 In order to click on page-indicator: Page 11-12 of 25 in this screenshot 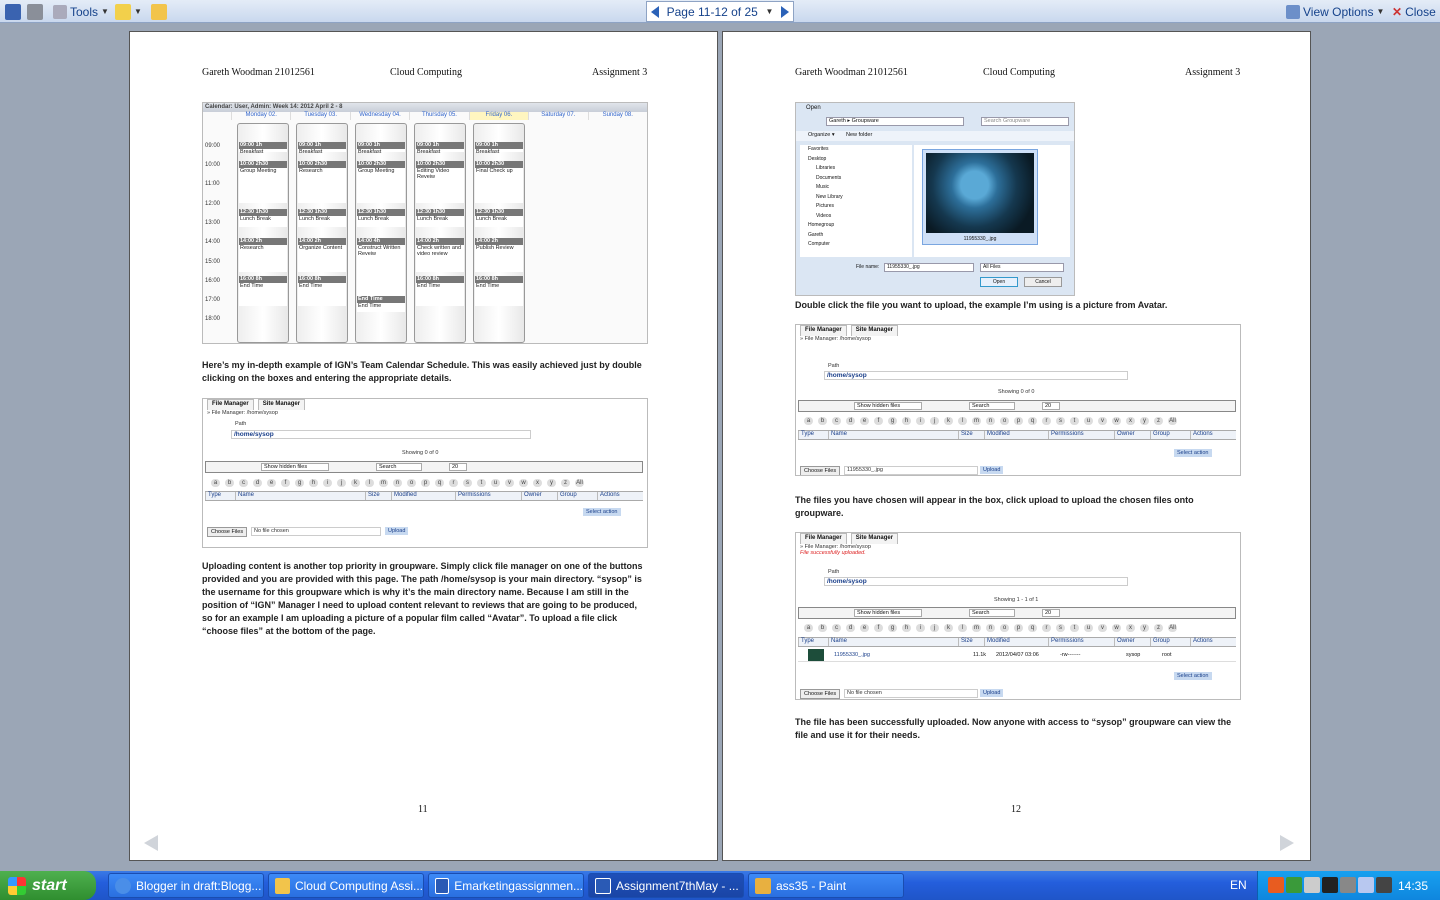, I will do `click(712, 12)`.